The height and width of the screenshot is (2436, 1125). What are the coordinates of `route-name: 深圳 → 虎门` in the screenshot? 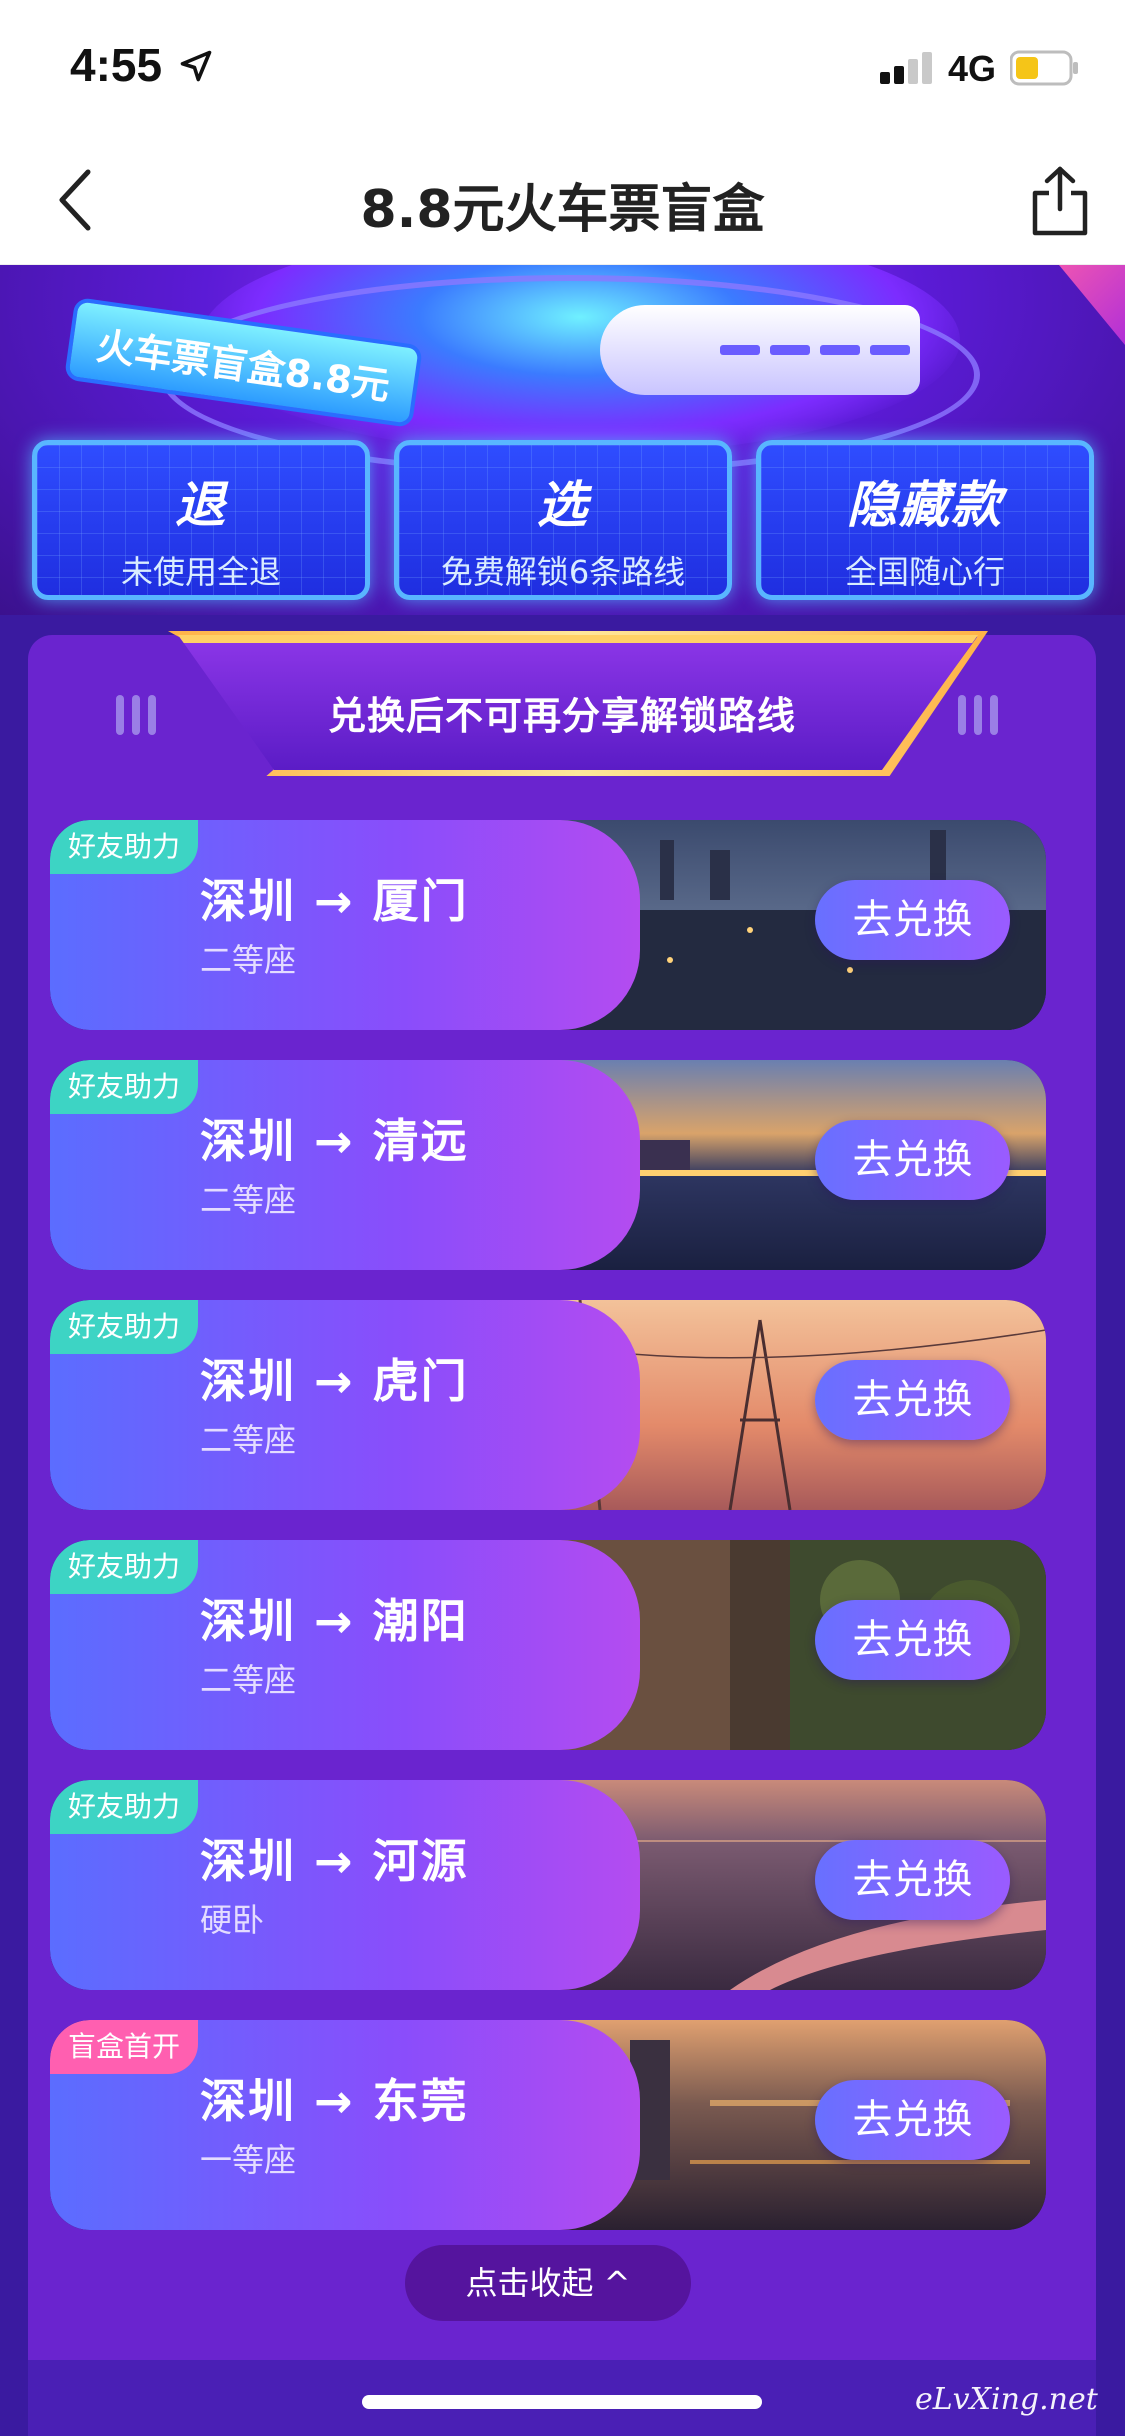 It's located at (334, 1381).